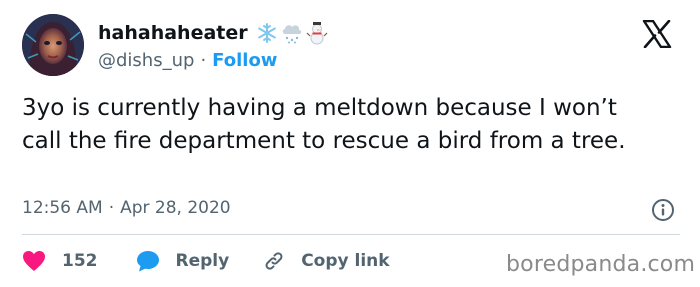 The width and height of the screenshot is (700, 287). I want to click on reply-button: Reply, so click(183, 261).